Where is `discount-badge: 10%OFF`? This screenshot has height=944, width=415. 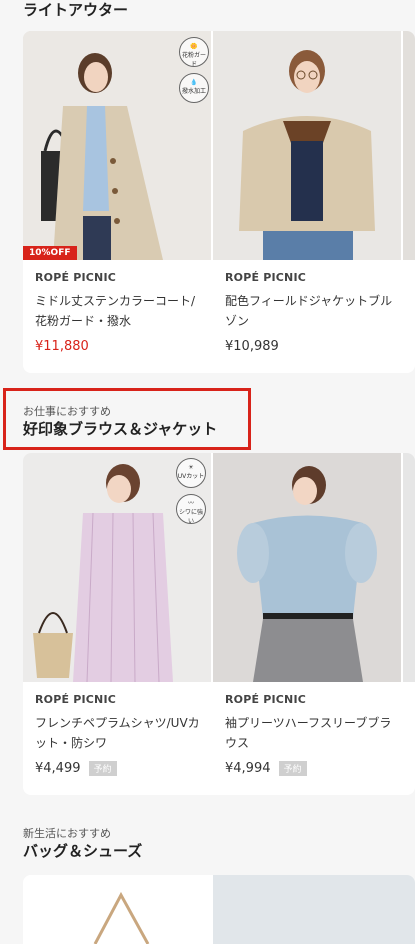
discount-badge: 10%OFF is located at coordinates (50, 253).